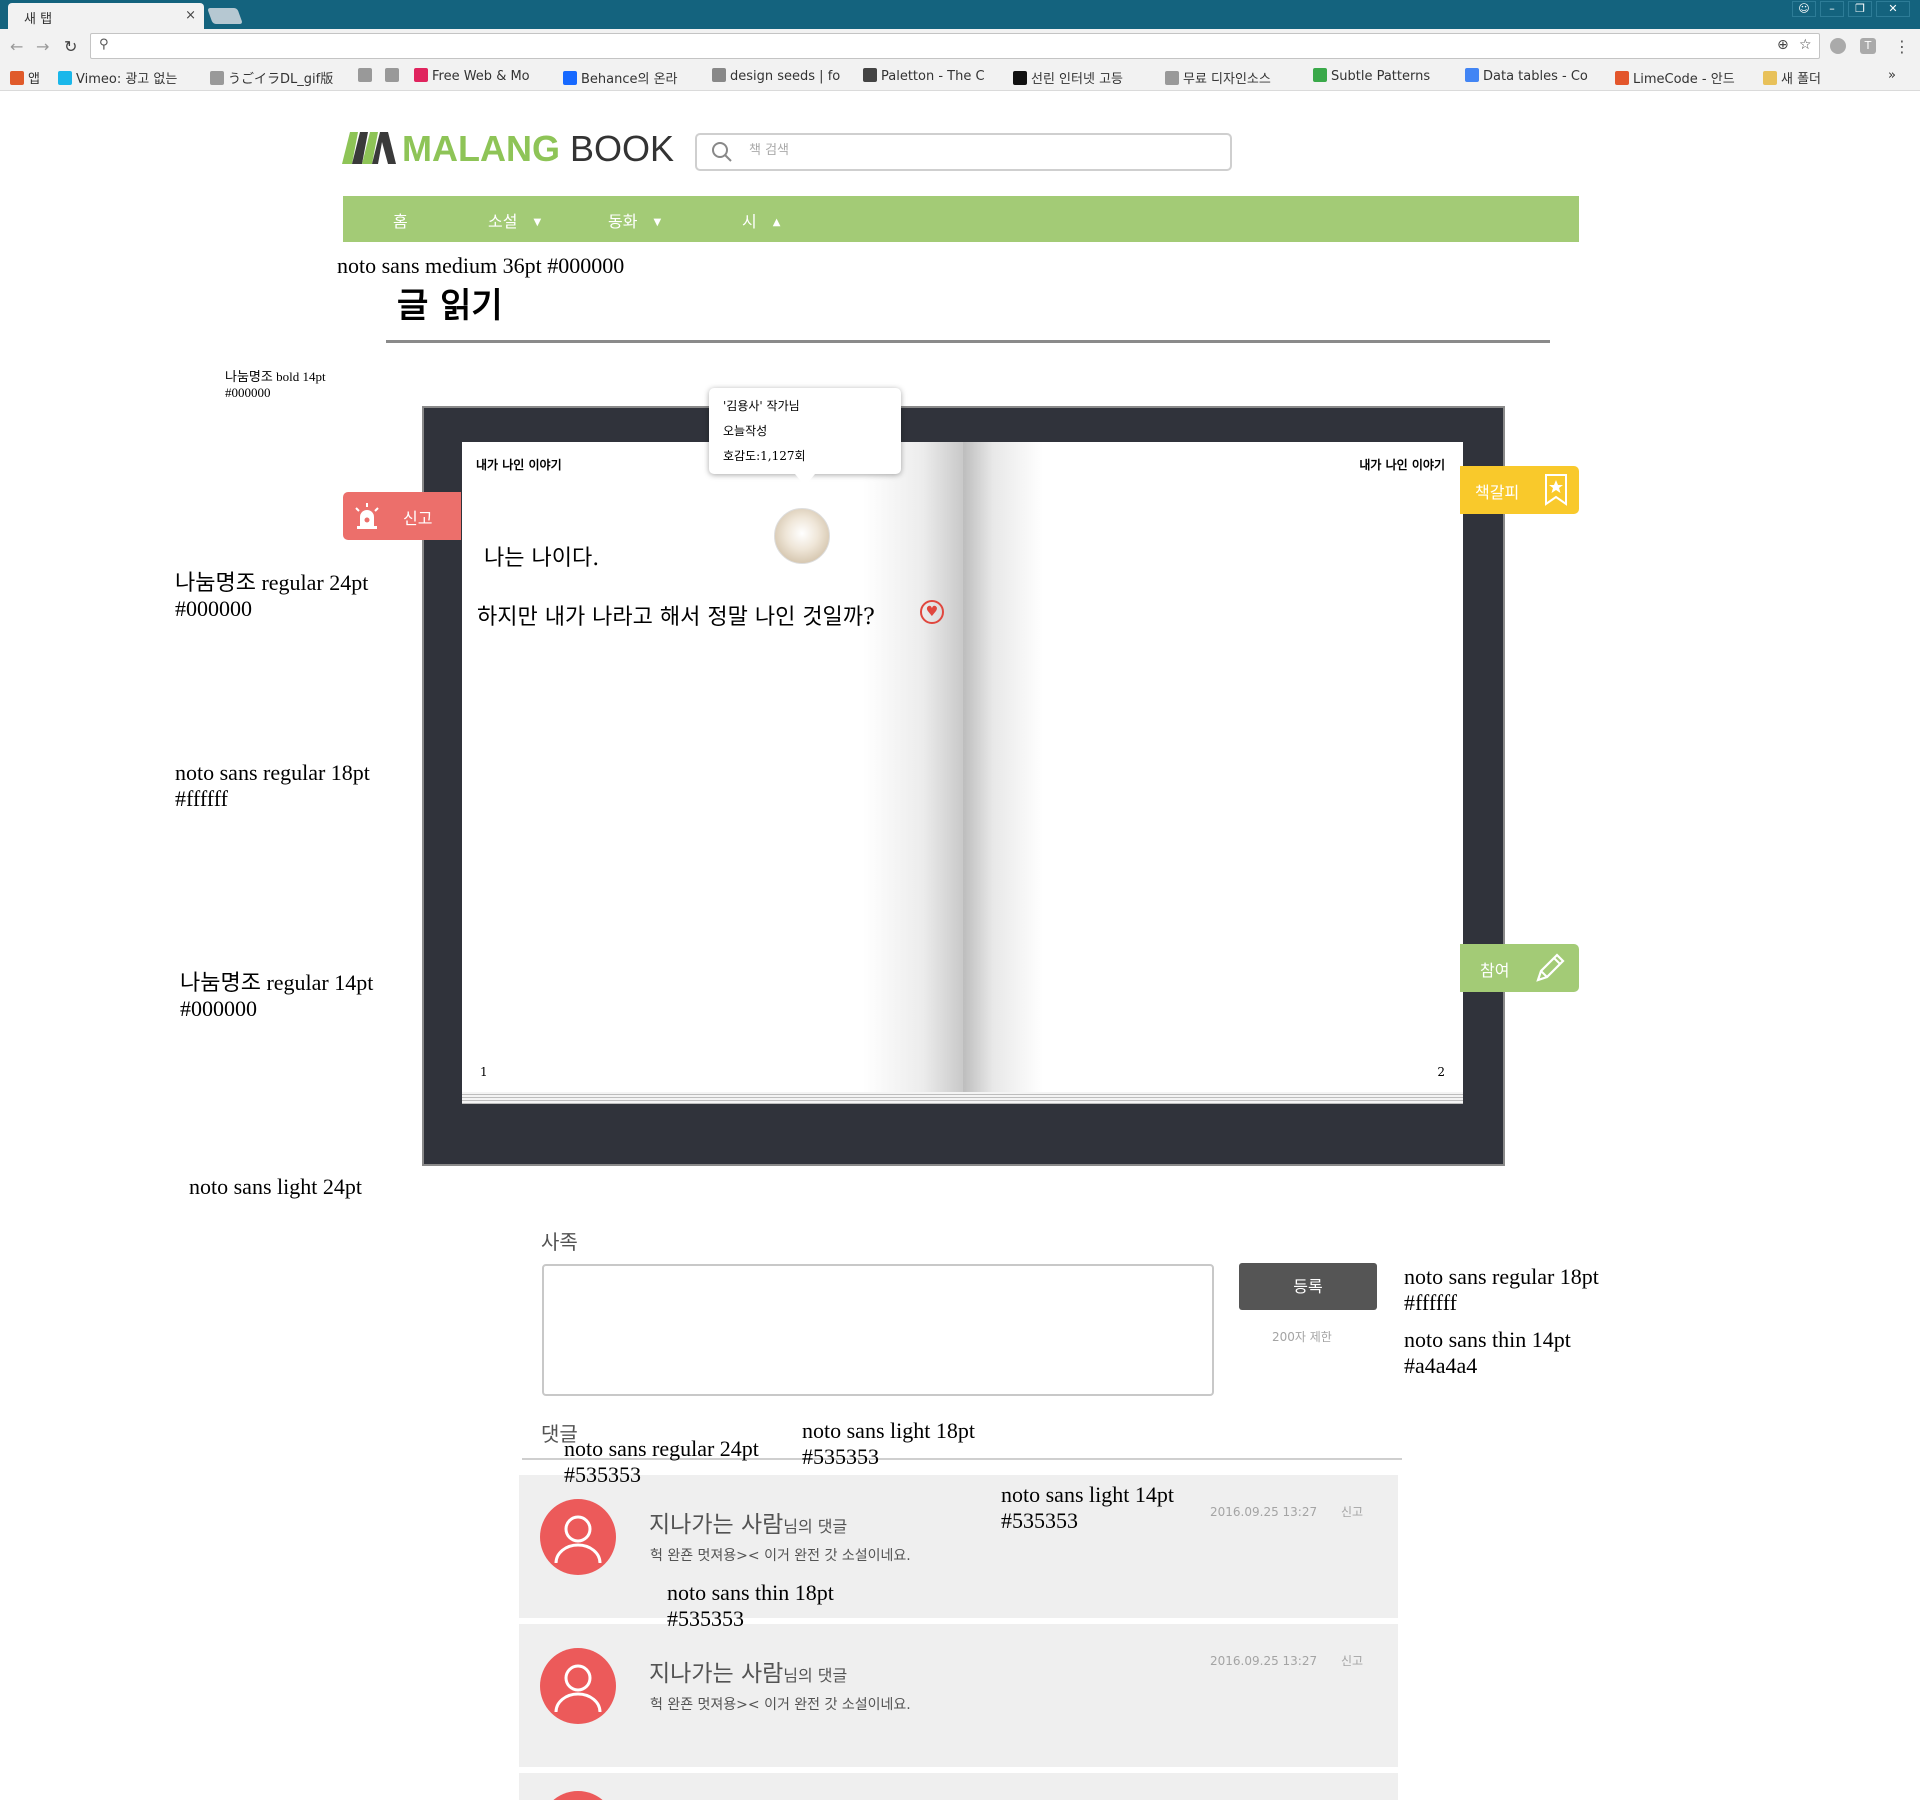 The width and height of the screenshot is (1920, 1800). I want to click on main-nav: 홈 소설 ▼ 동화 ▼ 시 ▲, so click(961, 219).